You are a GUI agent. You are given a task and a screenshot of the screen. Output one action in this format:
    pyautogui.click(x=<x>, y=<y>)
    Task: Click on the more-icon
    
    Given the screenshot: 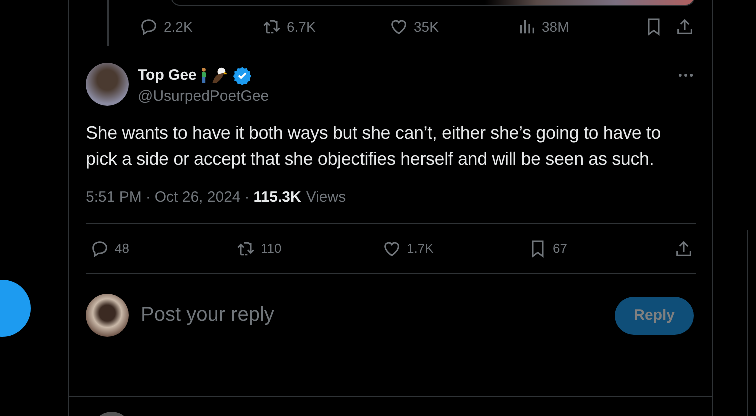 What is the action you would take?
    pyautogui.click(x=686, y=75)
    